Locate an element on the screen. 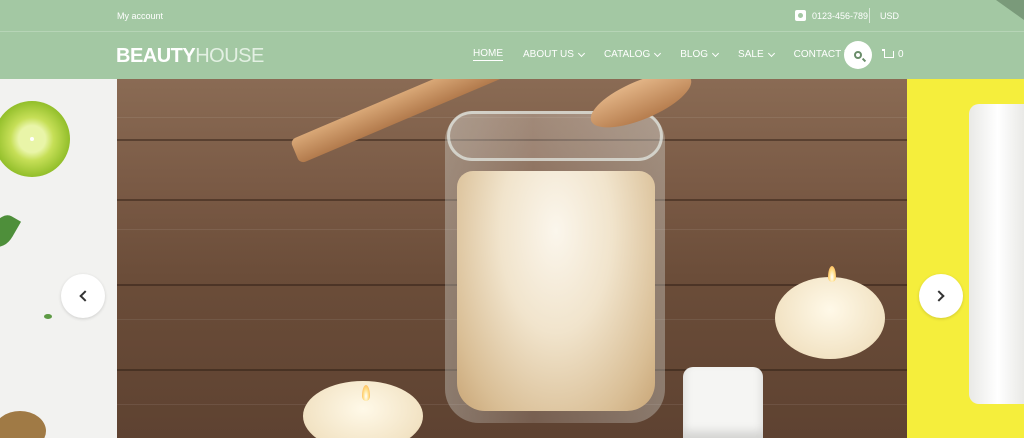 The height and width of the screenshot is (438, 1024). nav-item-blog: BLOG is located at coordinates (700, 54).